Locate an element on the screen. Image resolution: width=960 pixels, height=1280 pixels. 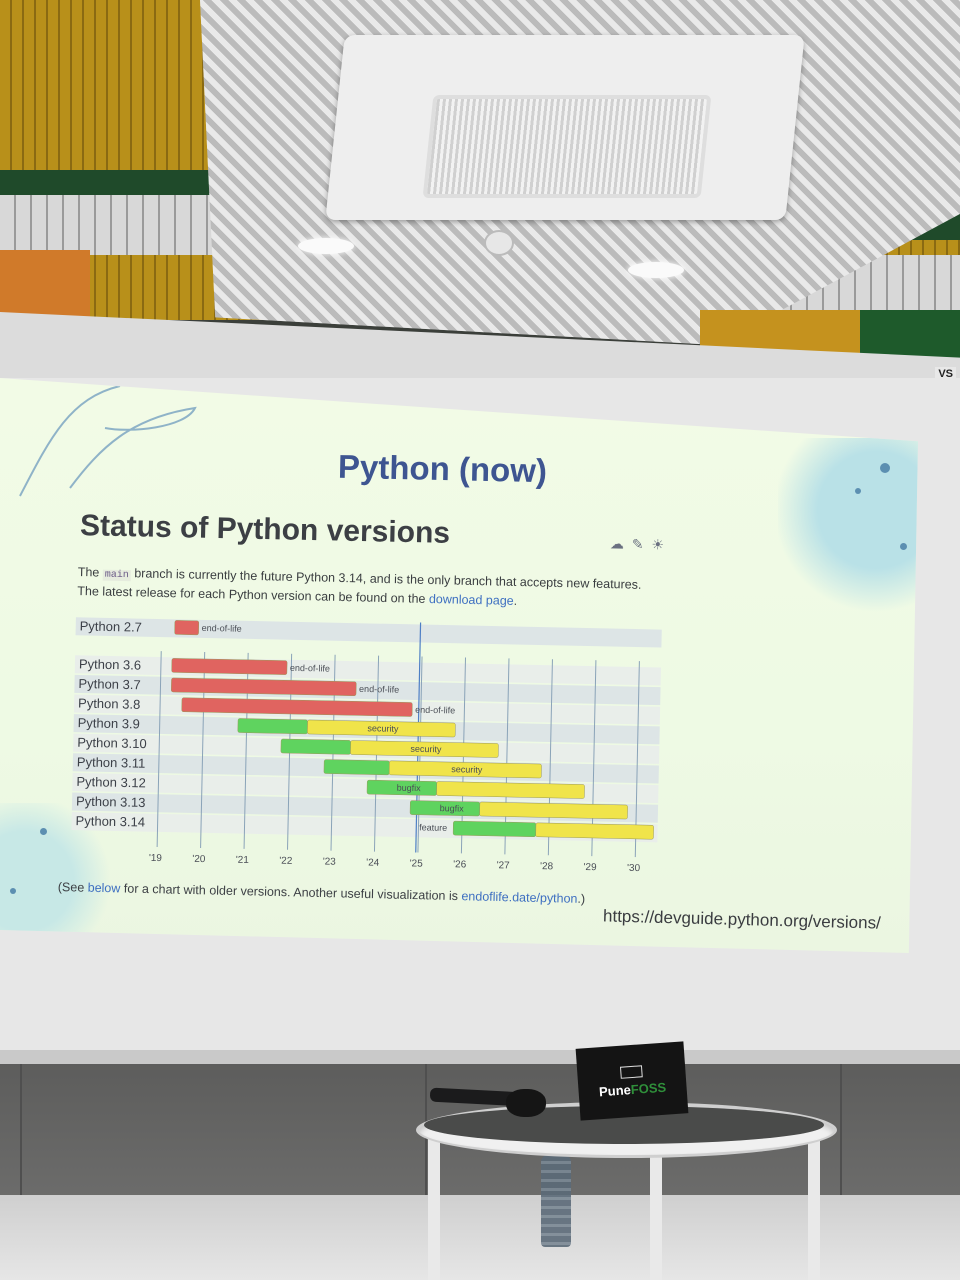
download-page-link: download page is located at coordinates (471, 600).